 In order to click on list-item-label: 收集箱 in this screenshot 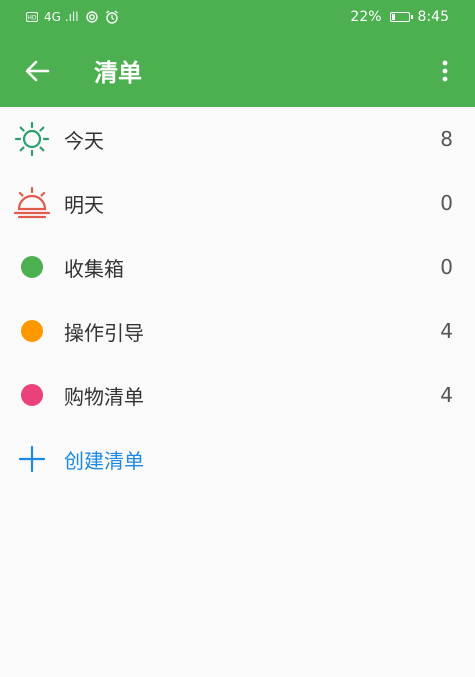, I will do `click(94, 268)`.